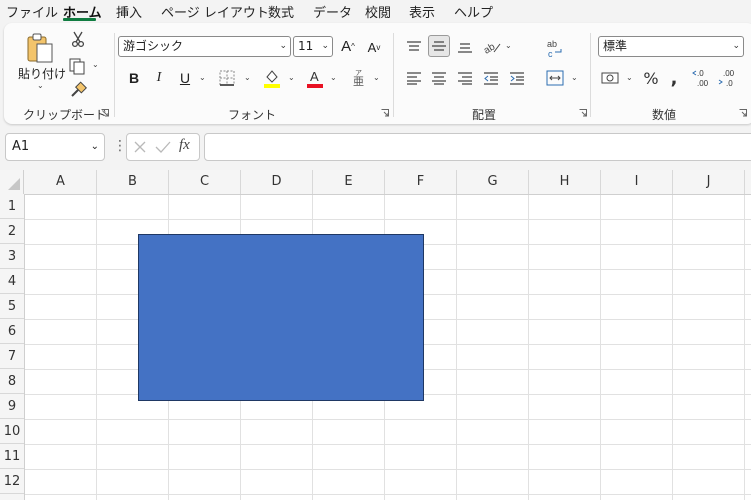 Image resolution: width=751 pixels, height=500 pixels. Describe the element at coordinates (153, 46) in the screenshot. I see `font-name-value: 游ゴシック` at that location.